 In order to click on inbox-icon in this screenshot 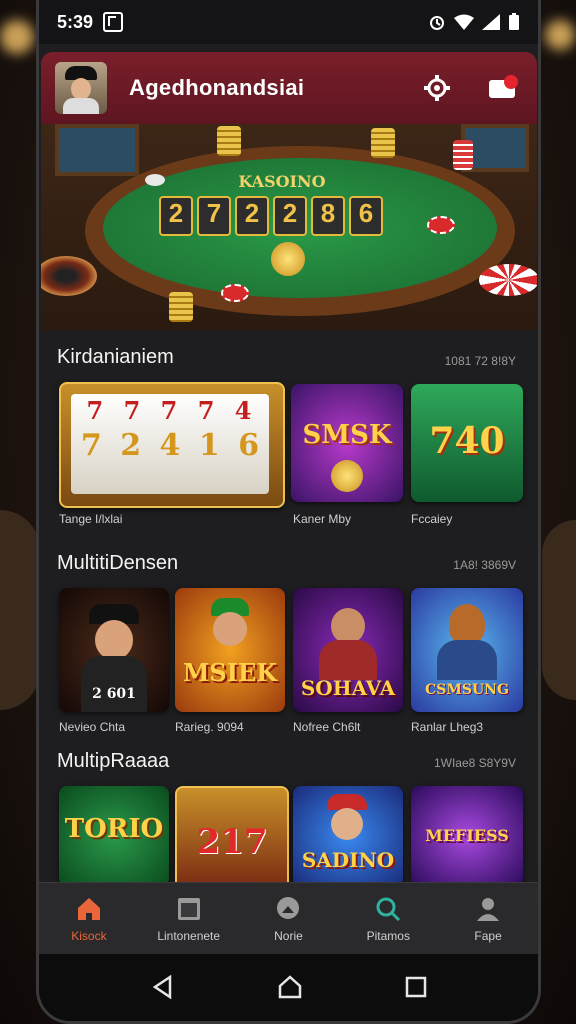, I will do `click(503, 86)`.